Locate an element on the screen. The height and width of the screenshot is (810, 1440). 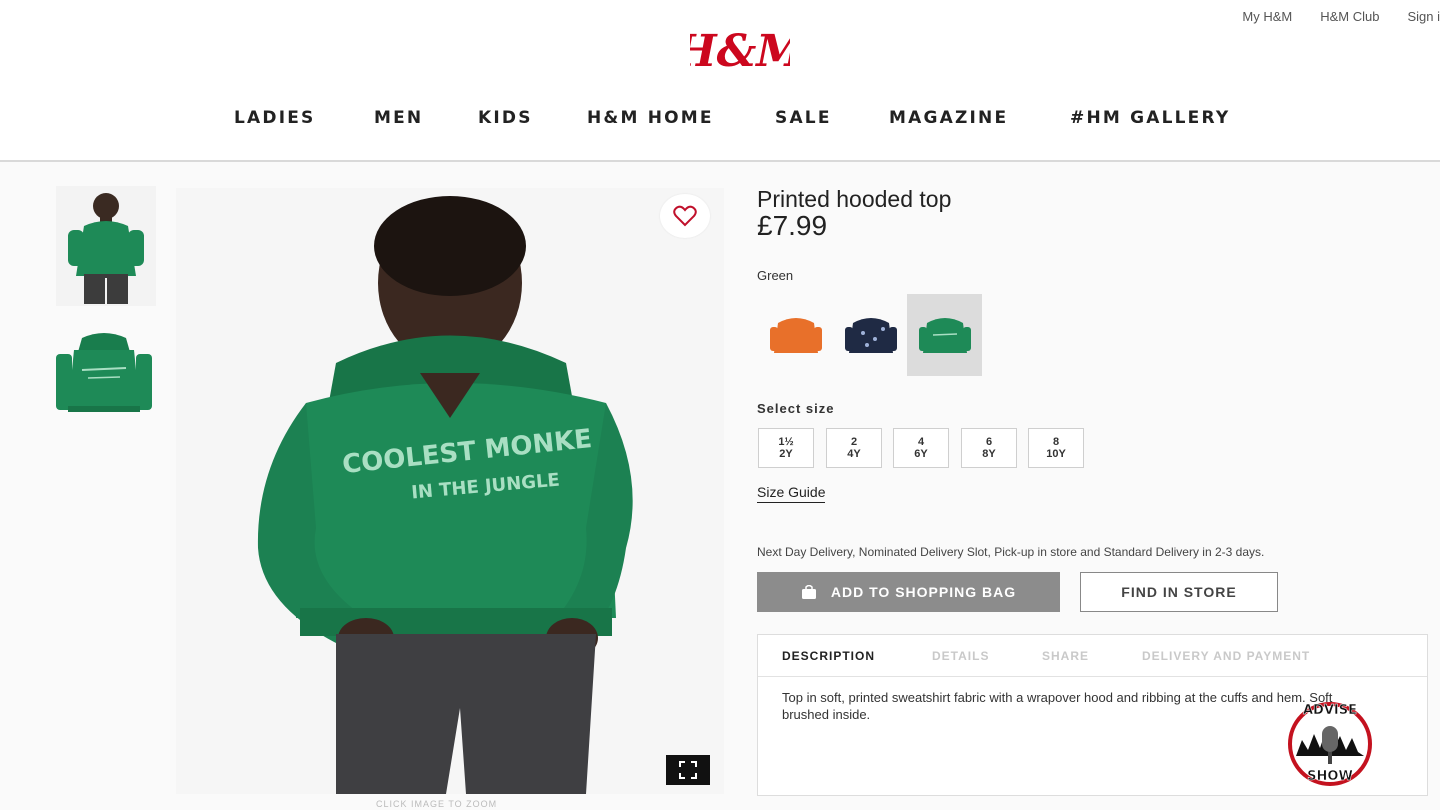
favorite-button is located at coordinates (685, 216).